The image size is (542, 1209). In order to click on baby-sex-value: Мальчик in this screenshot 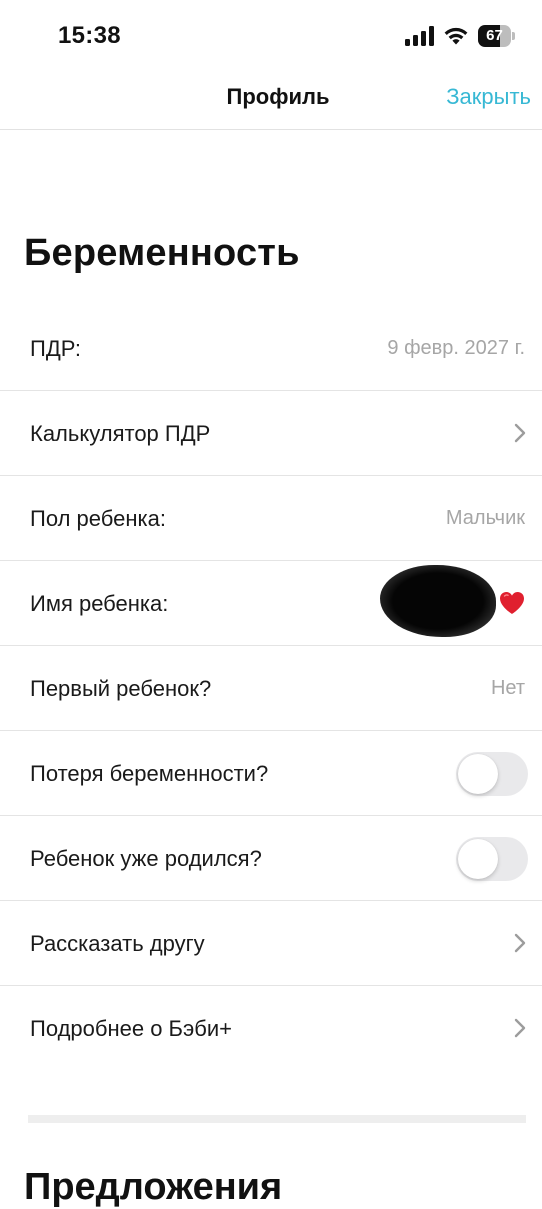, I will do `click(485, 518)`.